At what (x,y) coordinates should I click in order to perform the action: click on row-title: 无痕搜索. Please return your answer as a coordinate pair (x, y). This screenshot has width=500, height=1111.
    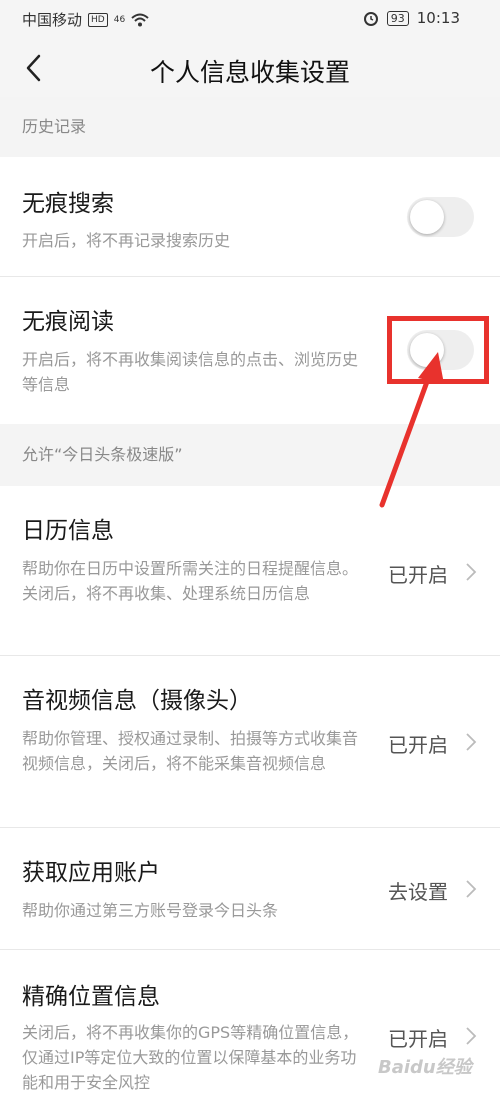
    Looking at the image, I should click on (68, 204).